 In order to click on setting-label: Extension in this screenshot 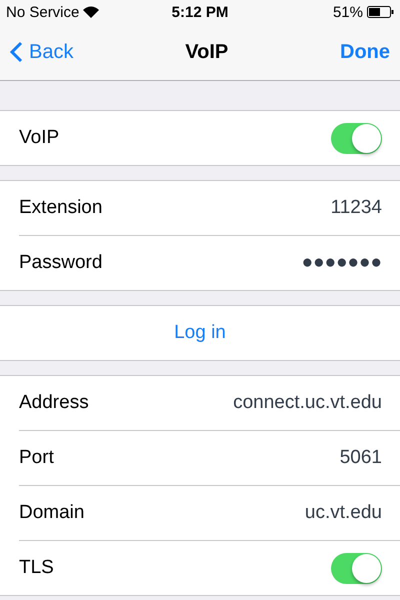, I will do `click(60, 208)`.